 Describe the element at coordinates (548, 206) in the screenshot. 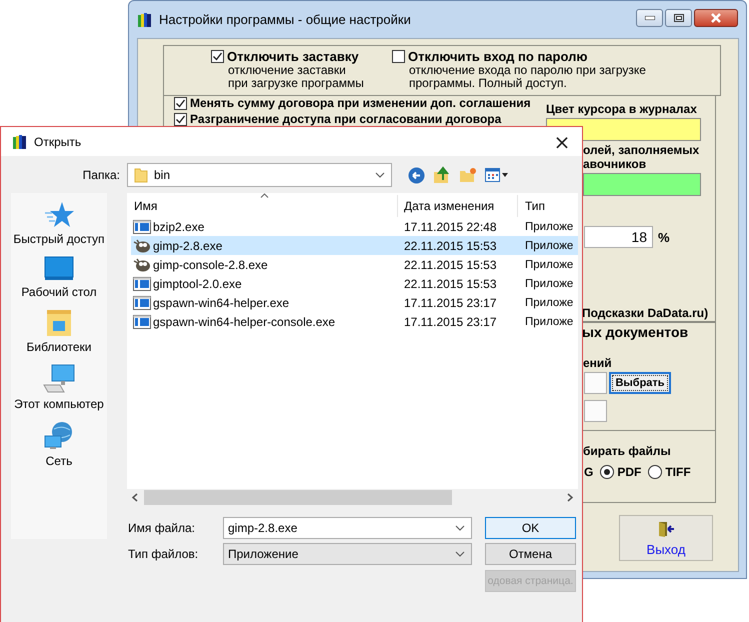

I see `column-header: Тип` at that location.